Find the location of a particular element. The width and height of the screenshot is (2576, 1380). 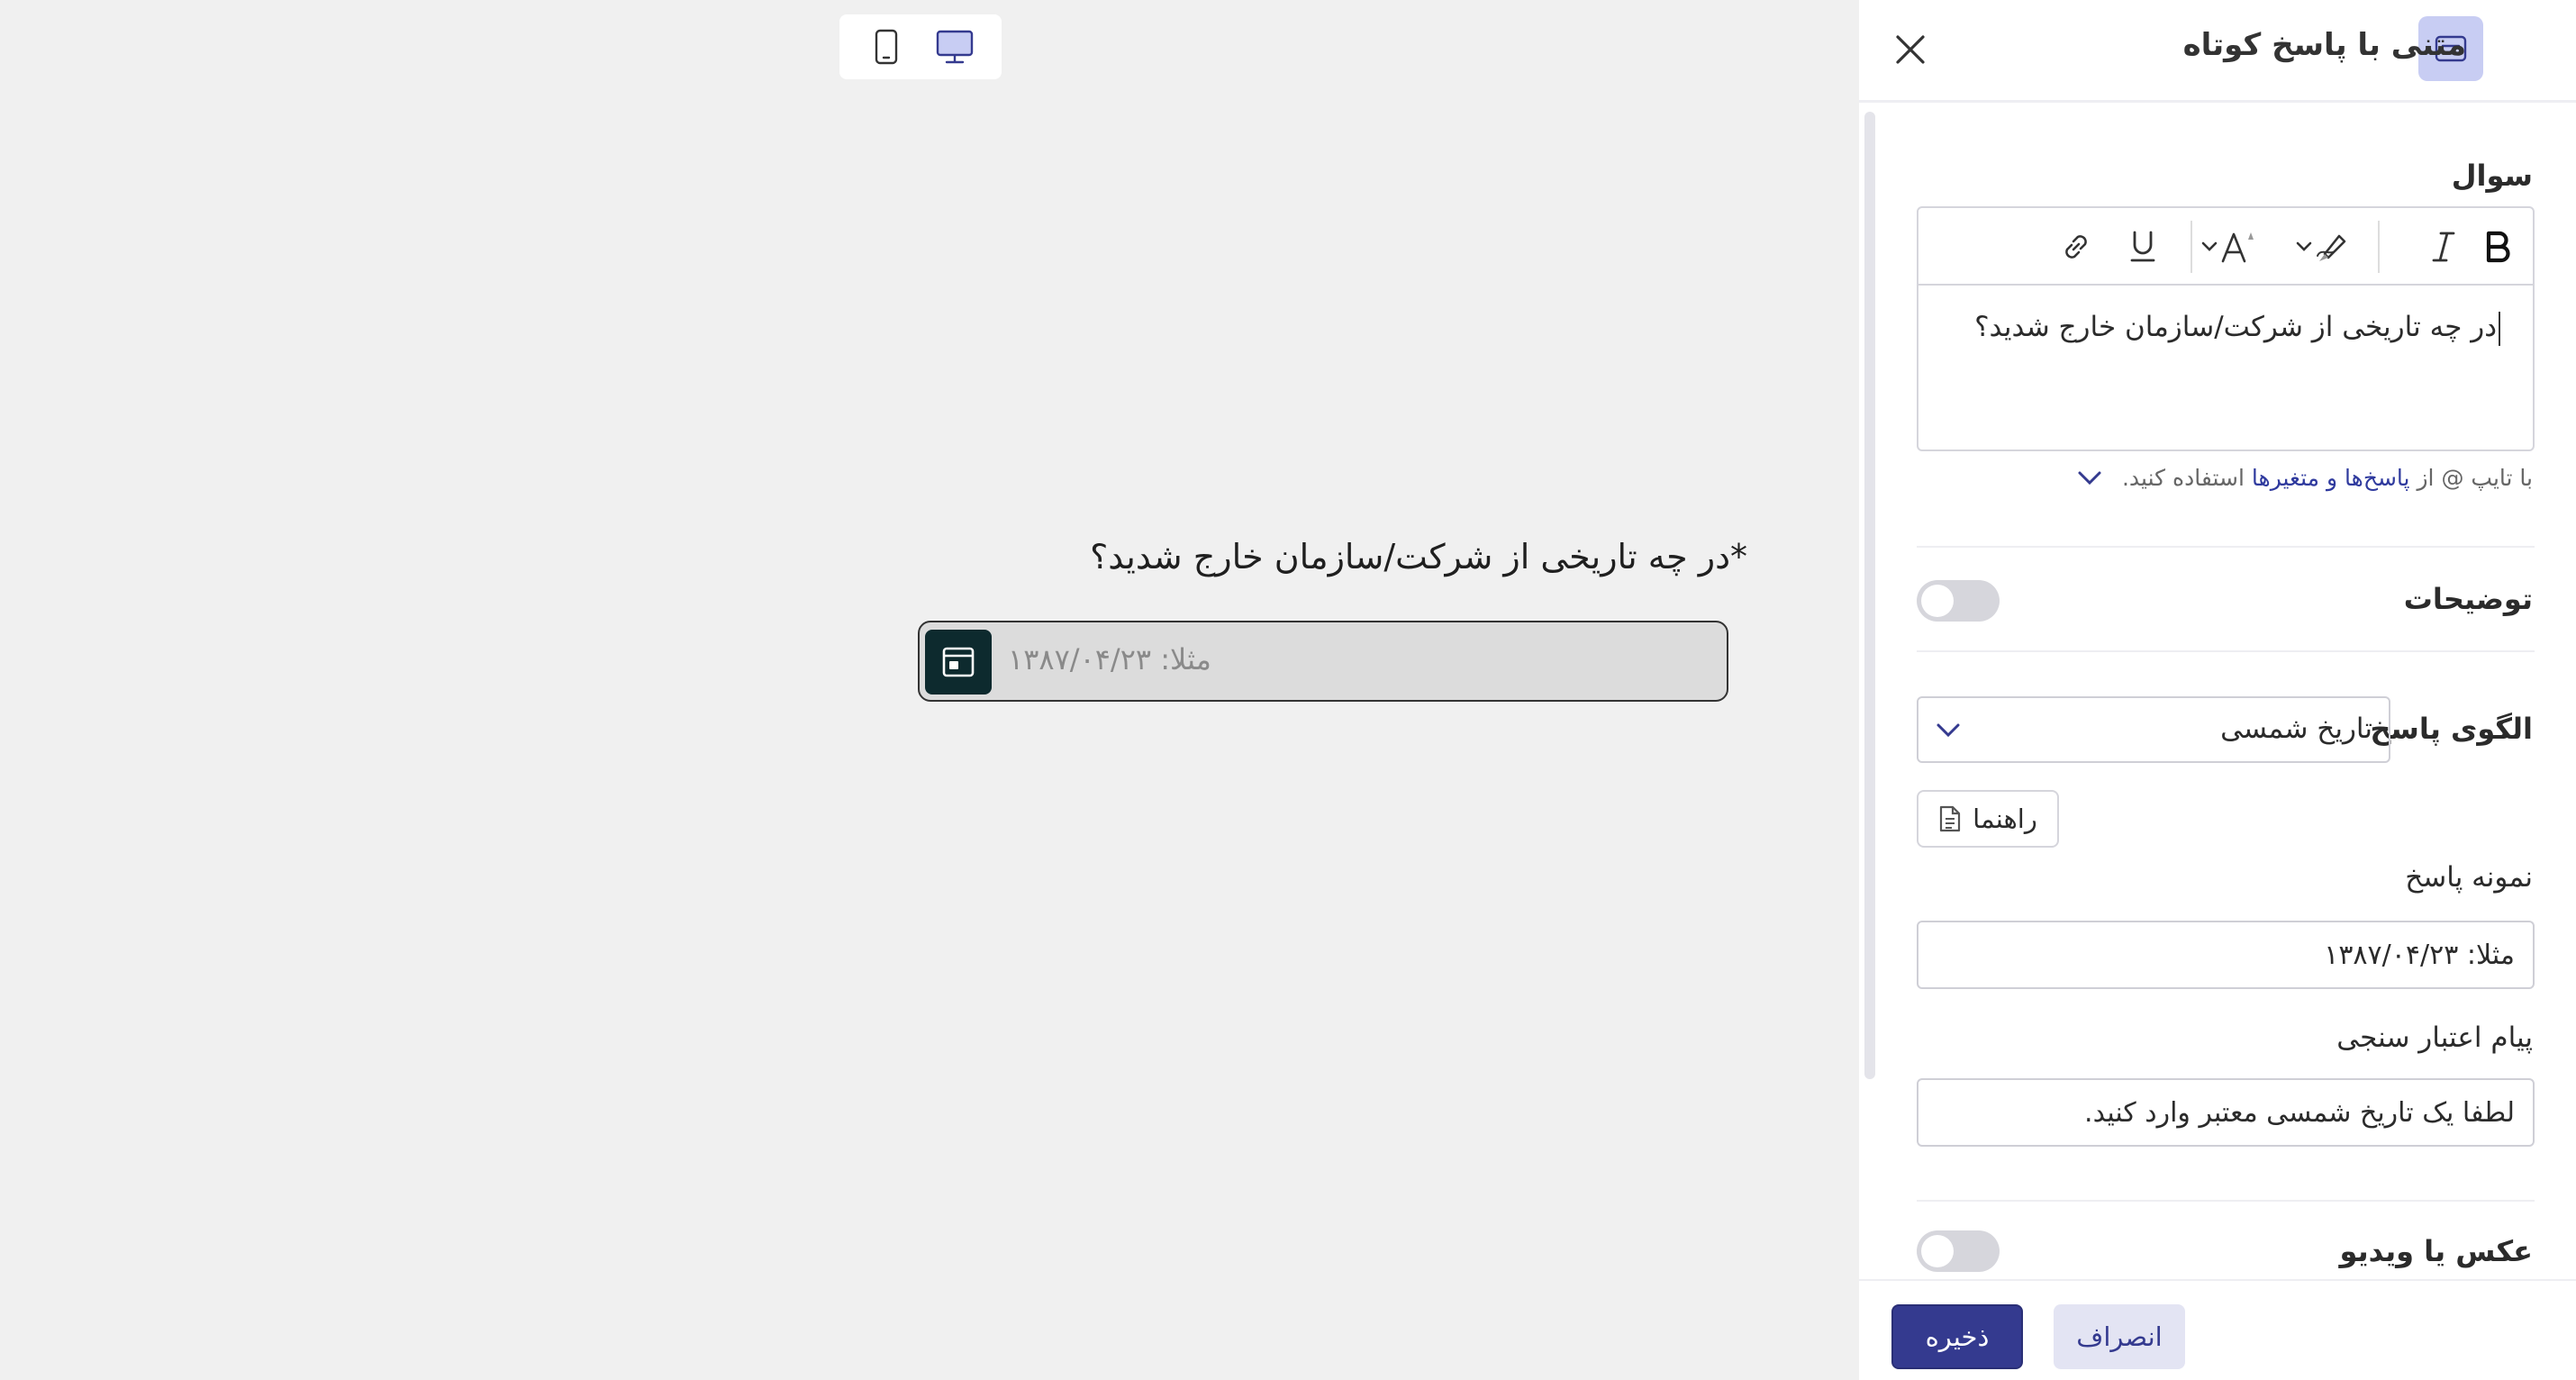

media-label: عکس یا ویدیو is located at coordinates (2436, 1251).